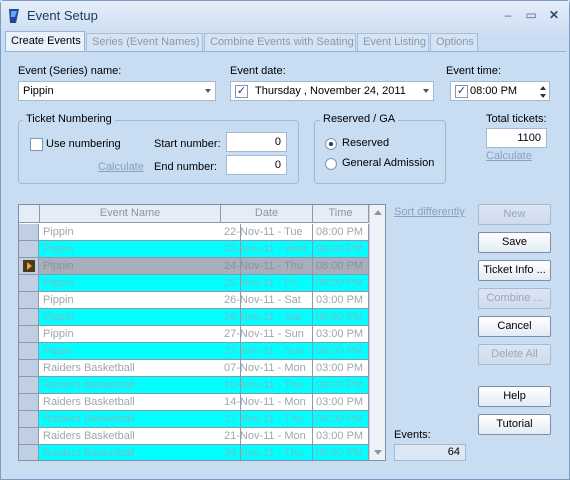 The height and width of the screenshot is (480, 570). Describe the element at coordinates (267, 402) in the screenshot. I see `cell-date: 14-Nov-11 - Mon` at that location.